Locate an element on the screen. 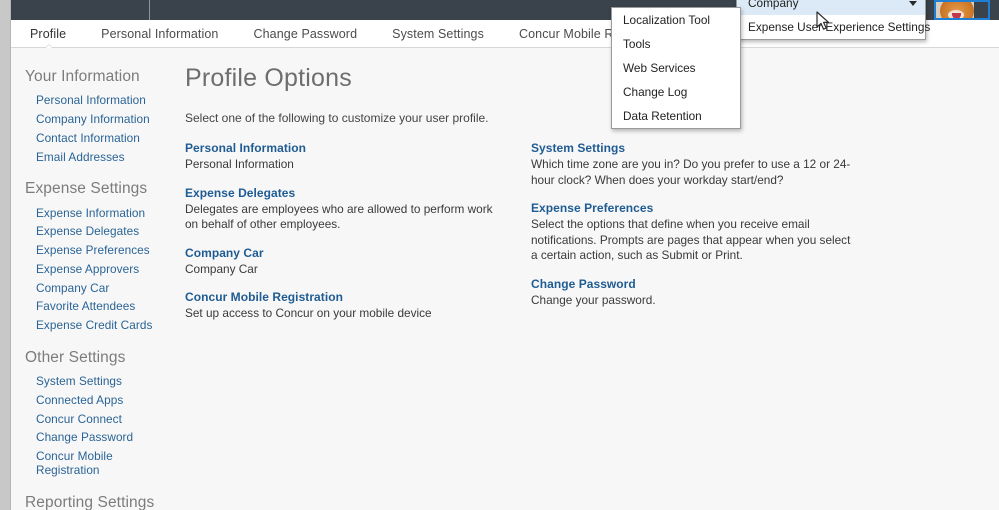 The image size is (999, 510). option-company-car-link: Company Car is located at coordinates (358, 253).